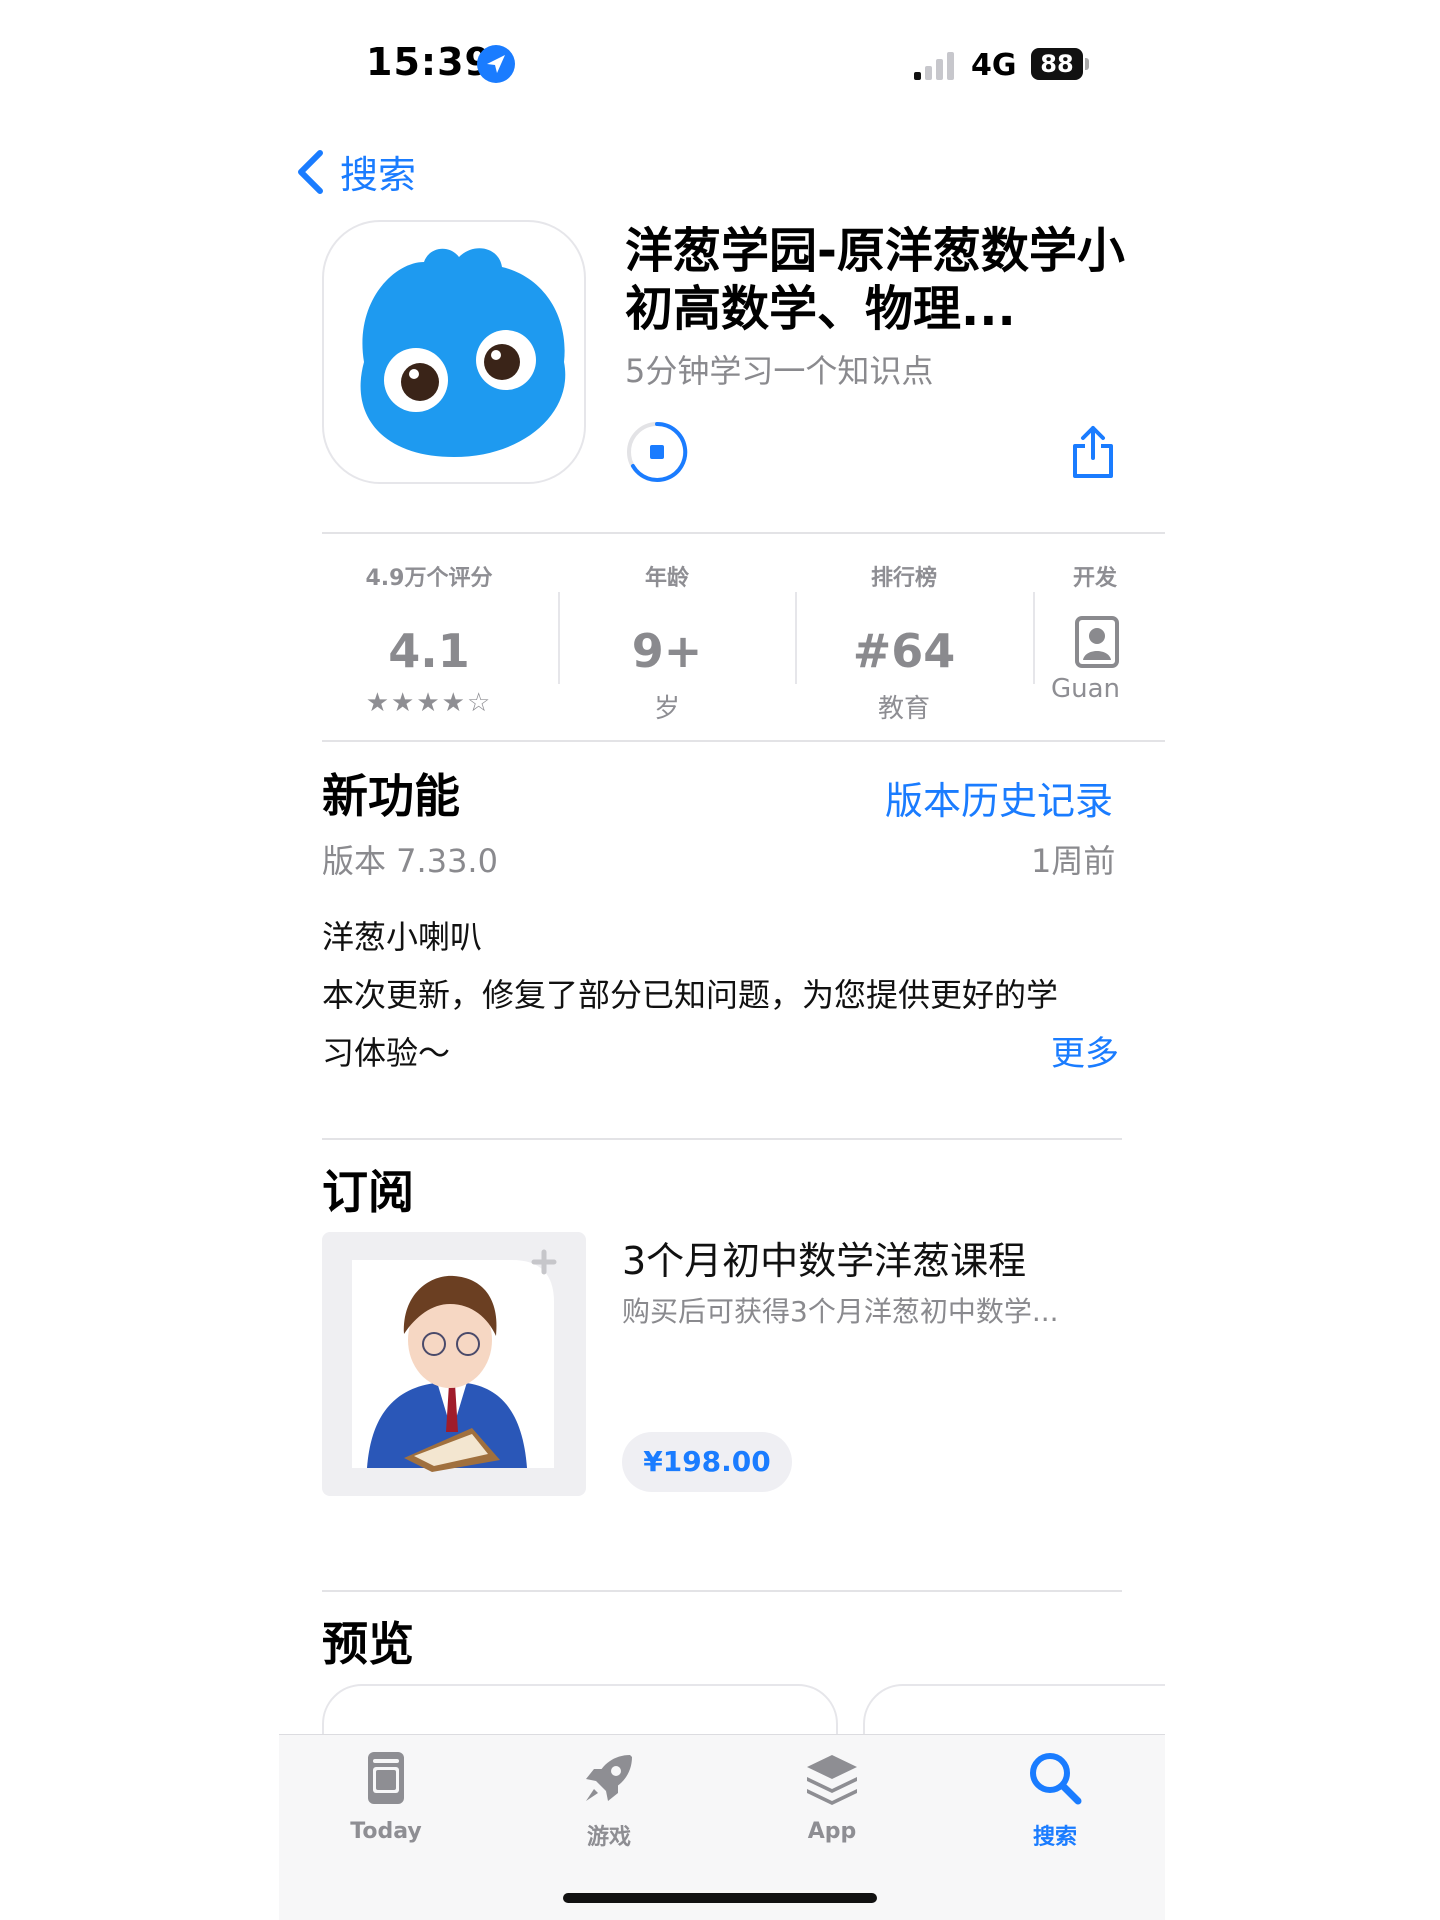 This screenshot has height=1920, width=1440. Describe the element at coordinates (1093, 452) in the screenshot. I see `share-icon` at that location.